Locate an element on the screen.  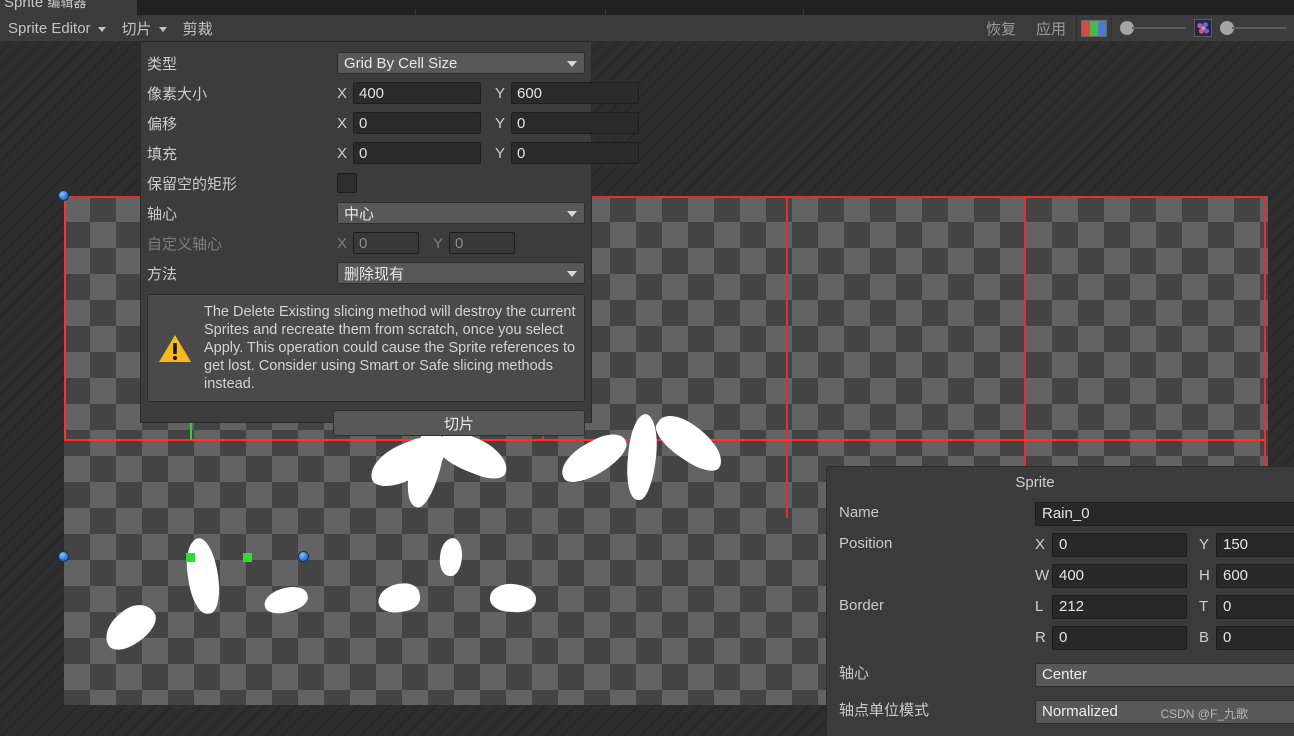
sprite-position-wh-line: W 400 H 600 is located at coordinates (1164, 575).